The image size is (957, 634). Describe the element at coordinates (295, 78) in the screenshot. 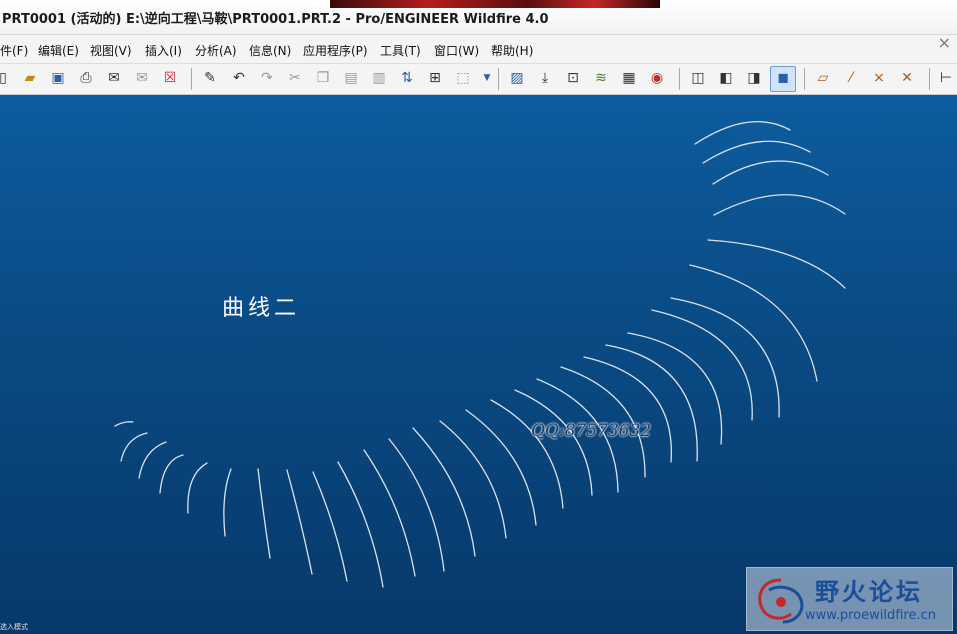

I see `cut-icon: ✂` at that location.